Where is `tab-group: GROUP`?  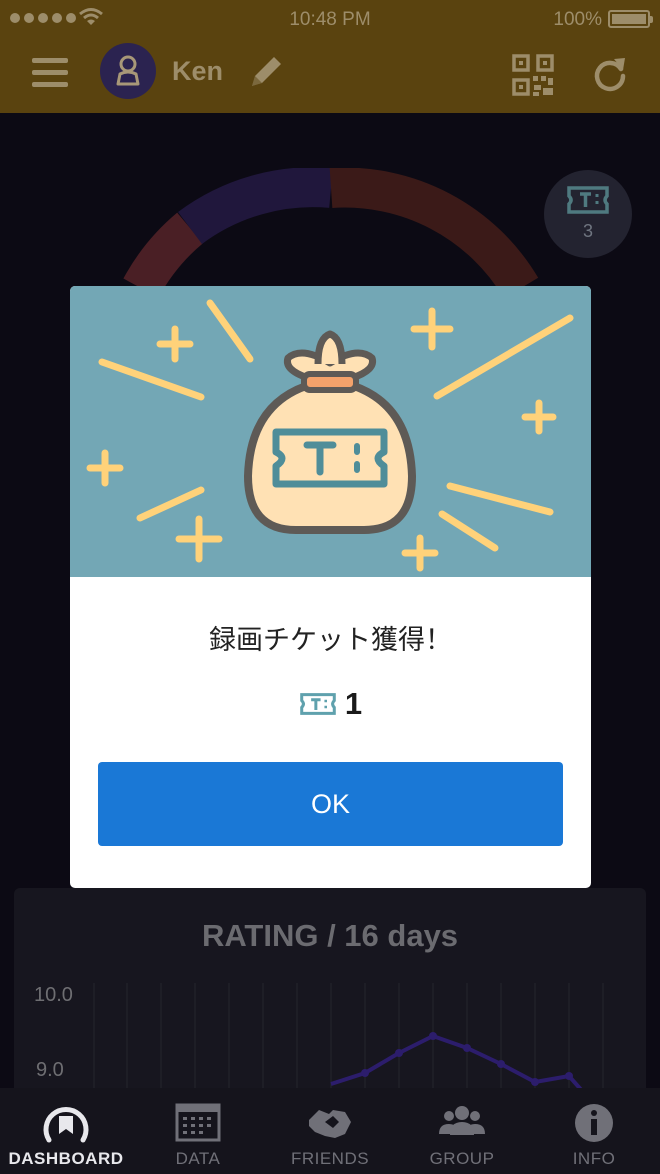 tab-group: GROUP is located at coordinates (462, 1131).